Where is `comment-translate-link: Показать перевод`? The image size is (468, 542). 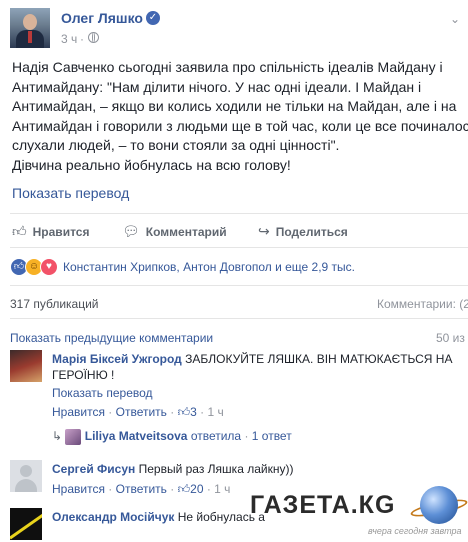 comment-translate-link: Показать перевод is located at coordinates (102, 393).